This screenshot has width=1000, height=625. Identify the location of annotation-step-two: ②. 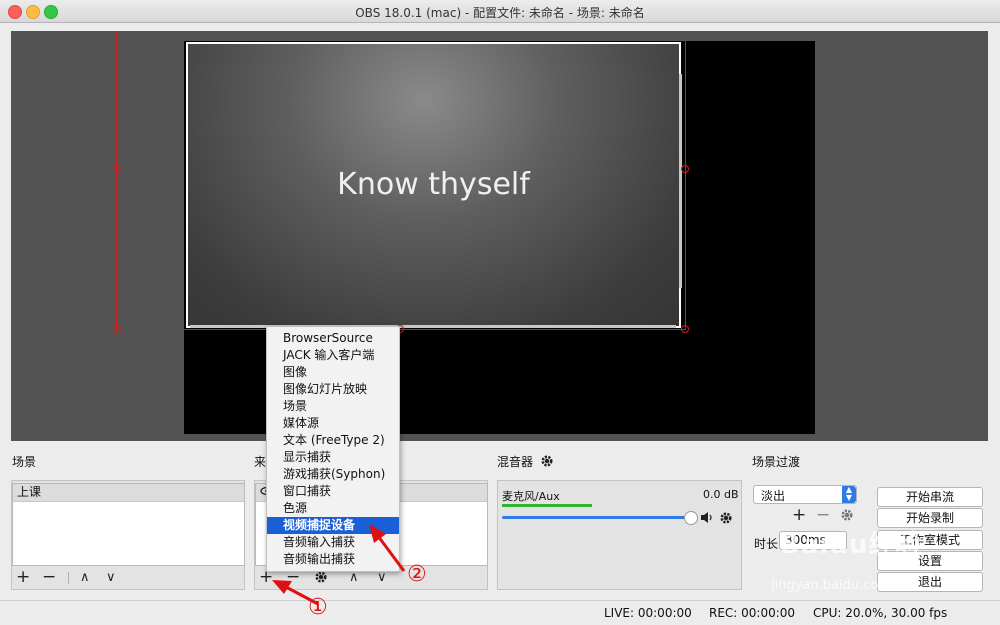
(417, 574).